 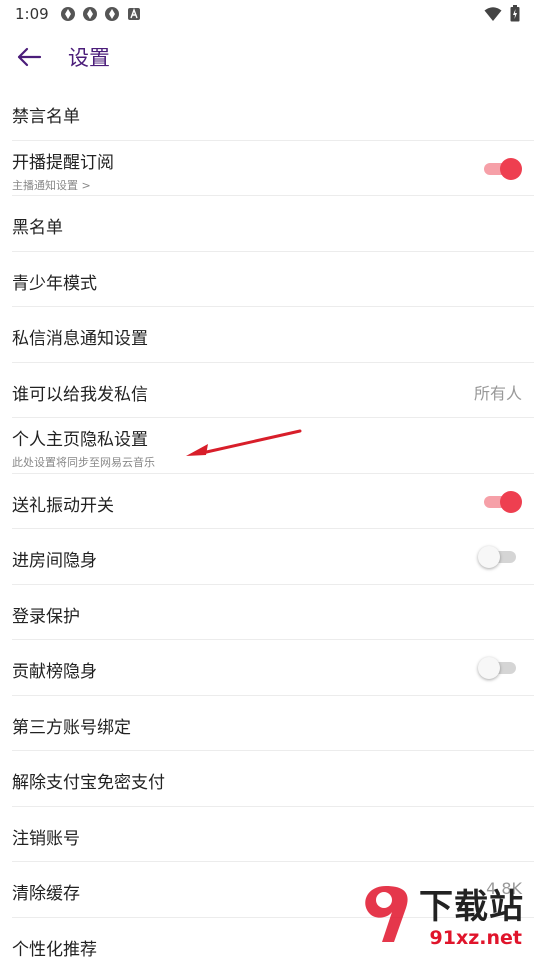 What do you see at coordinates (273, 779) in the screenshot?
I see `settings-item-alipay-unbind: 解除支付宝免密支付` at bounding box center [273, 779].